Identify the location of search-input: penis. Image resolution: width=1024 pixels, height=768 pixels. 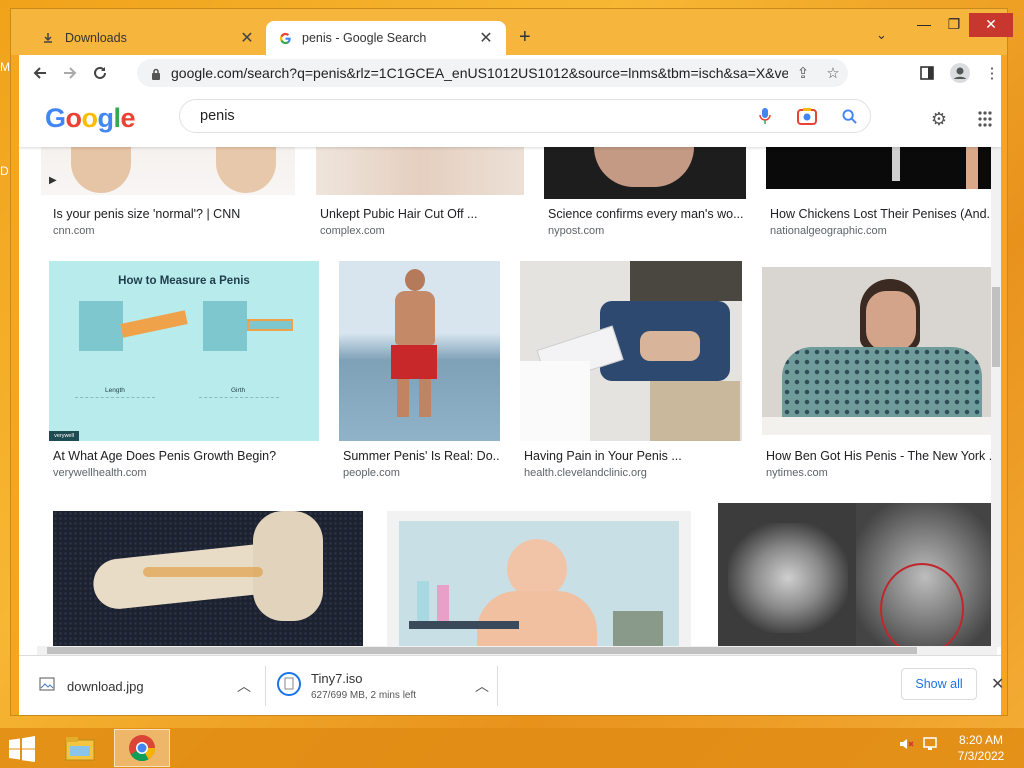
(525, 116).